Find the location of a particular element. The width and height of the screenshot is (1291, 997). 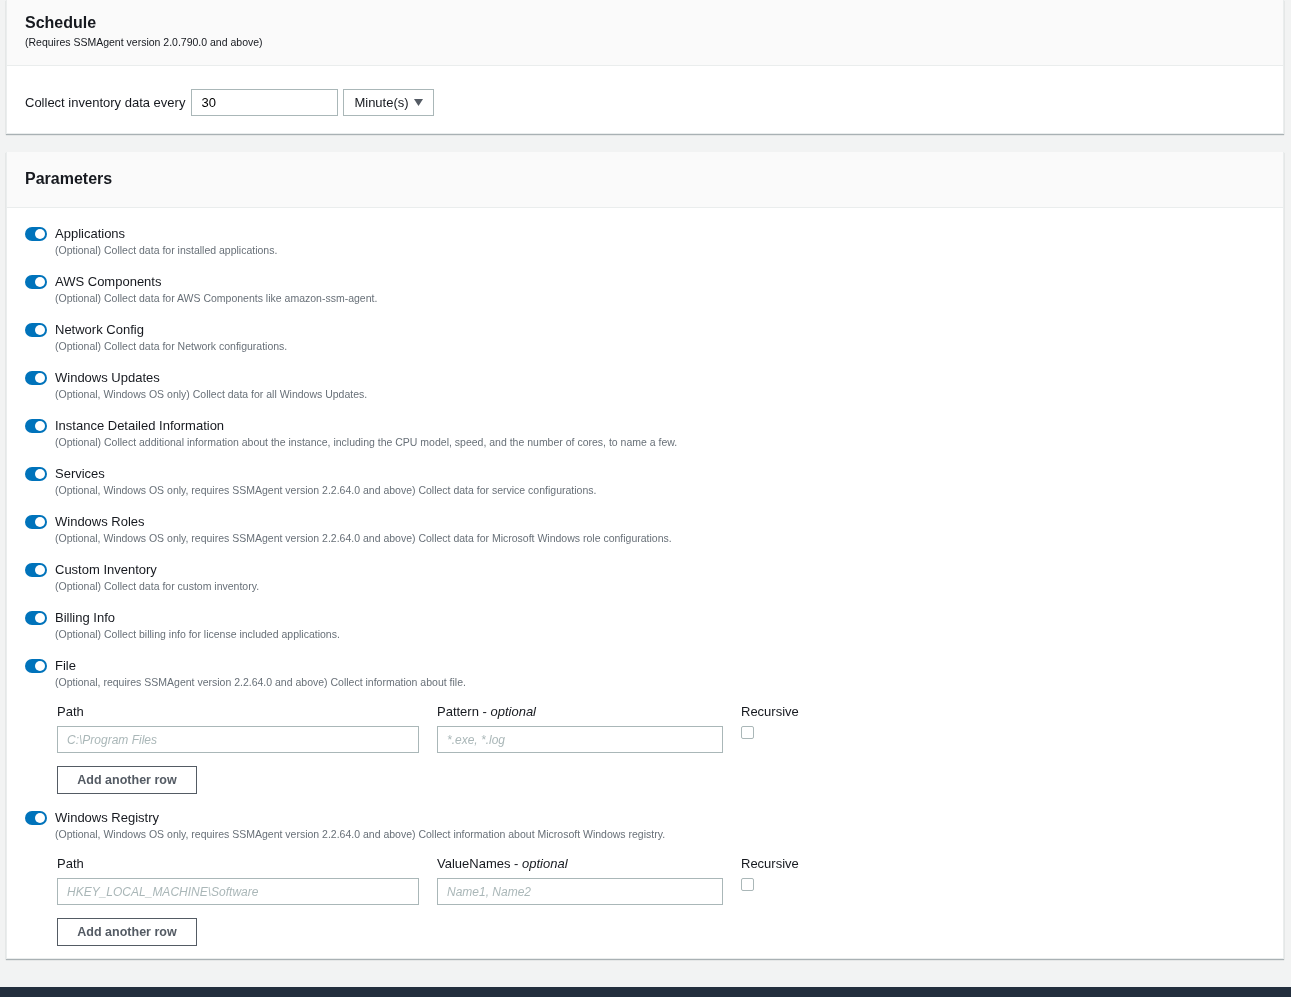

parameter-label: File is located at coordinates (66, 666).